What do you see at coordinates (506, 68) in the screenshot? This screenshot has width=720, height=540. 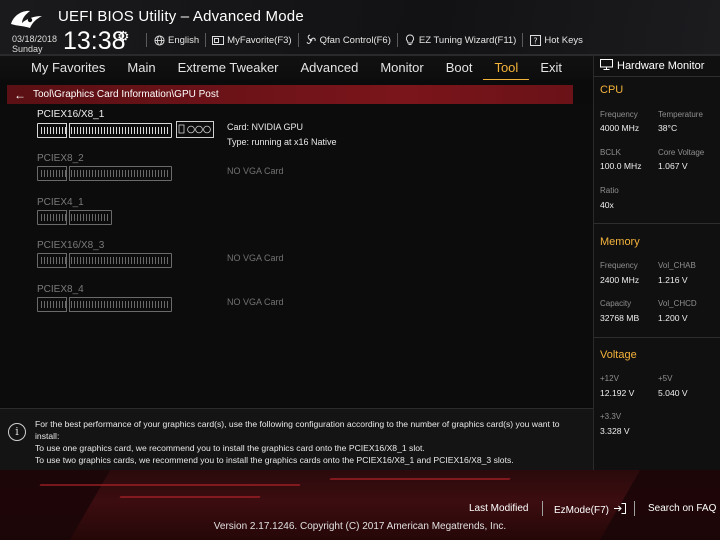 I see `tab-tool: Tool` at bounding box center [506, 68].